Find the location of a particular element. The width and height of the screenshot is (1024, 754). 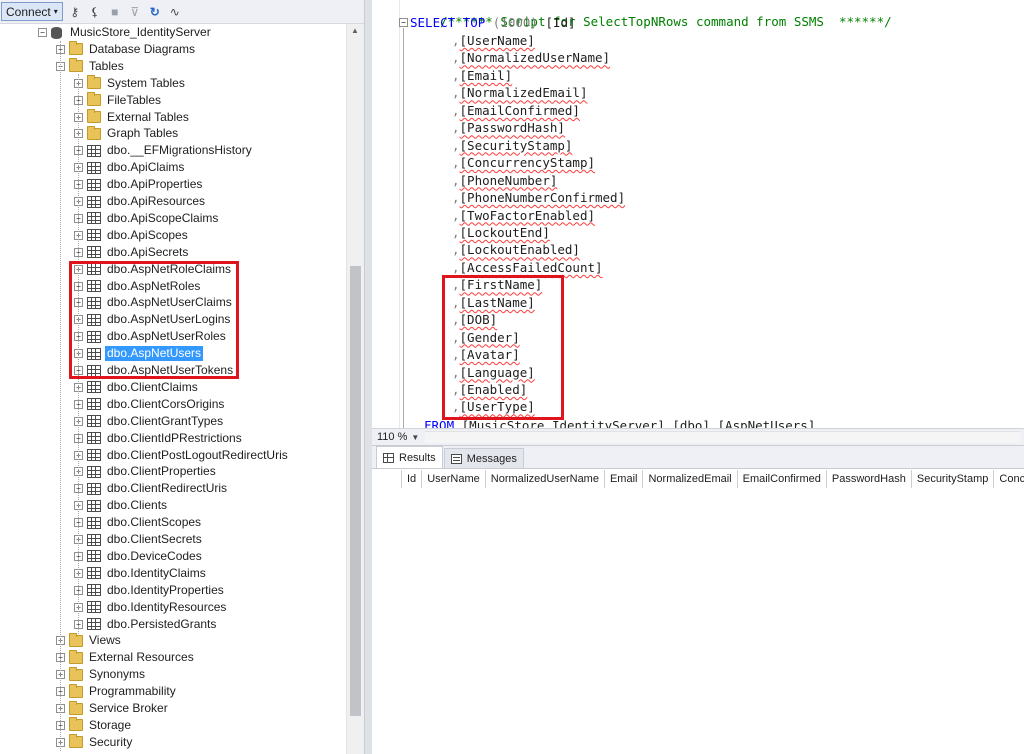

tree-node-table: + dbo.Clients is located at coordinates (121, 505).